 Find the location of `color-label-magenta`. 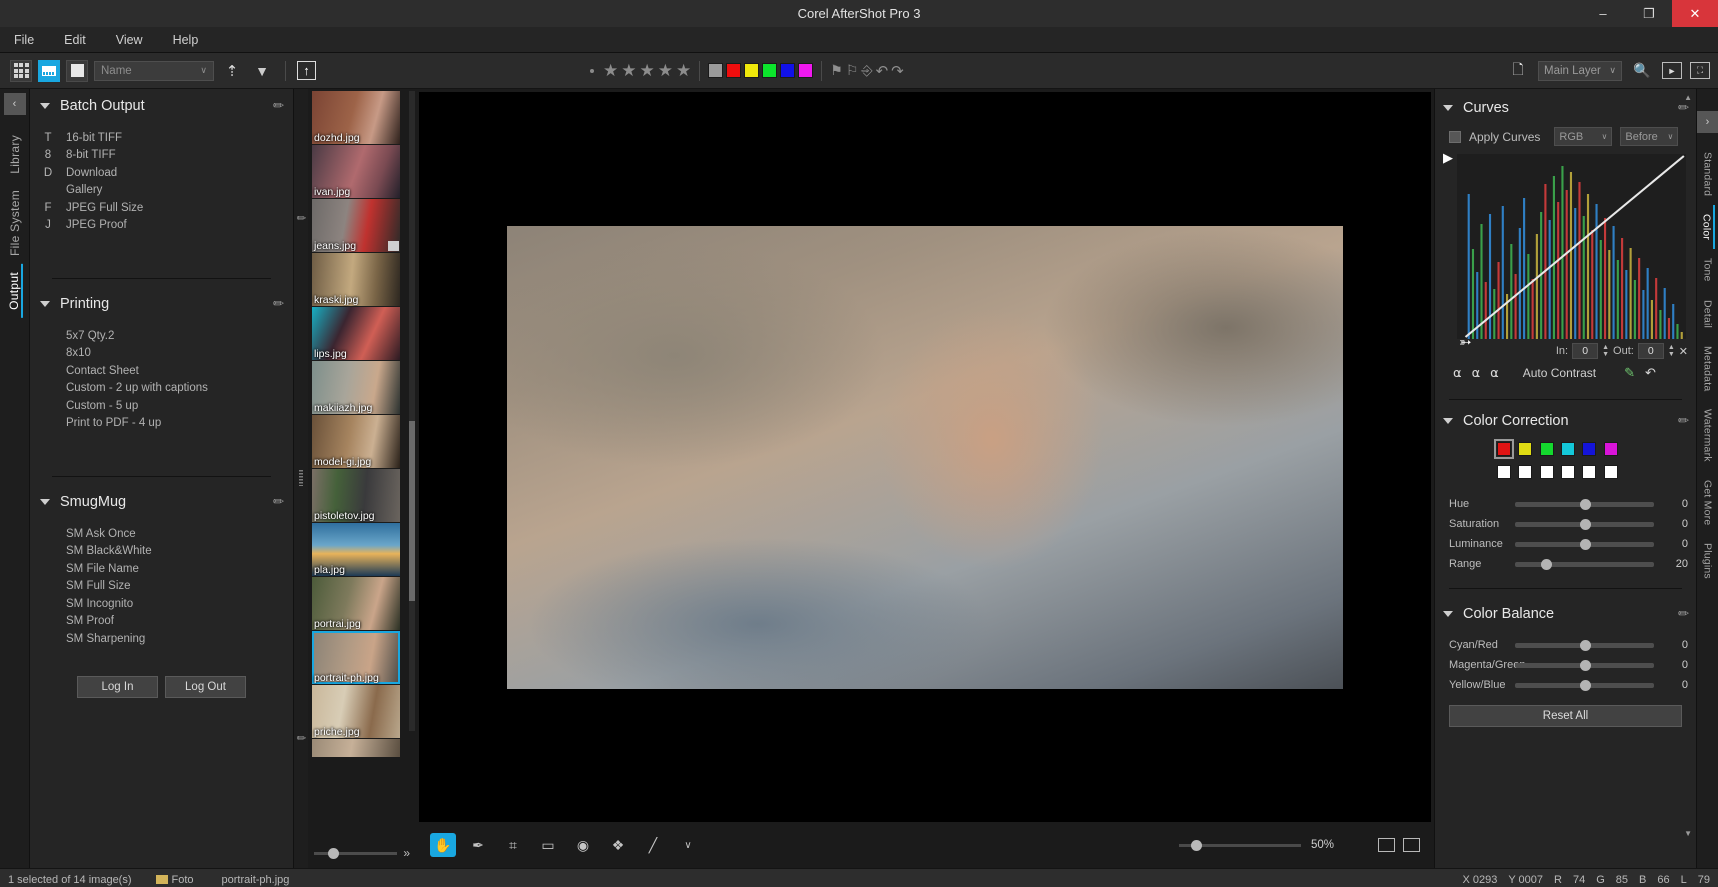

color-label-magenta is located at coordinates (806, 70).